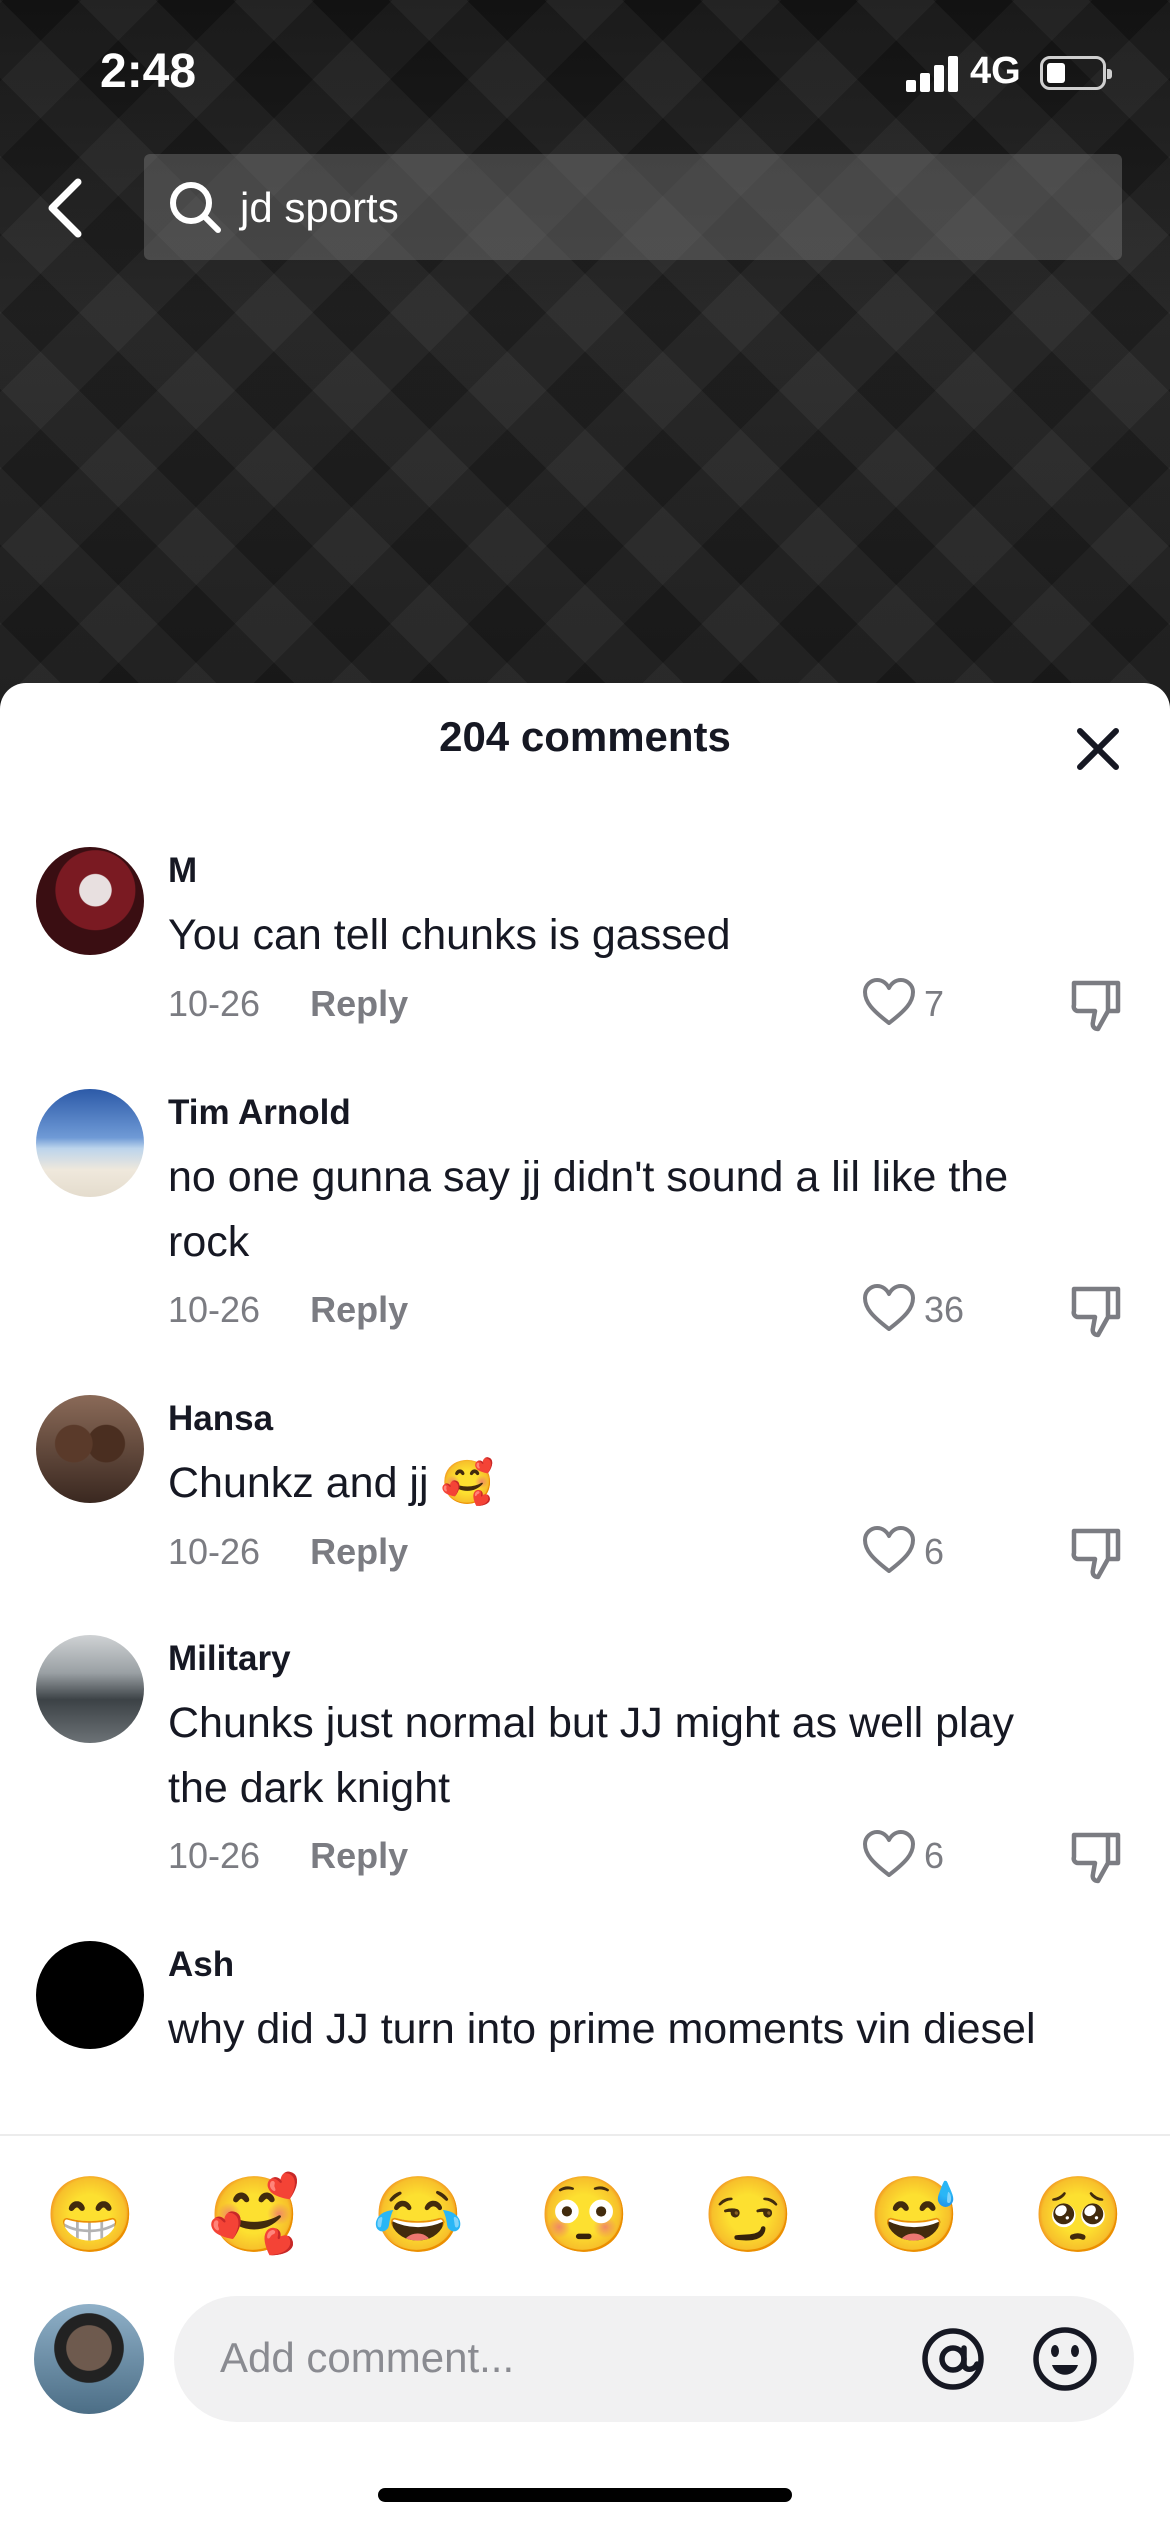  Describe the element at coordinates (182, 871) in the screenshot. I see `comment-username: M` at that location.